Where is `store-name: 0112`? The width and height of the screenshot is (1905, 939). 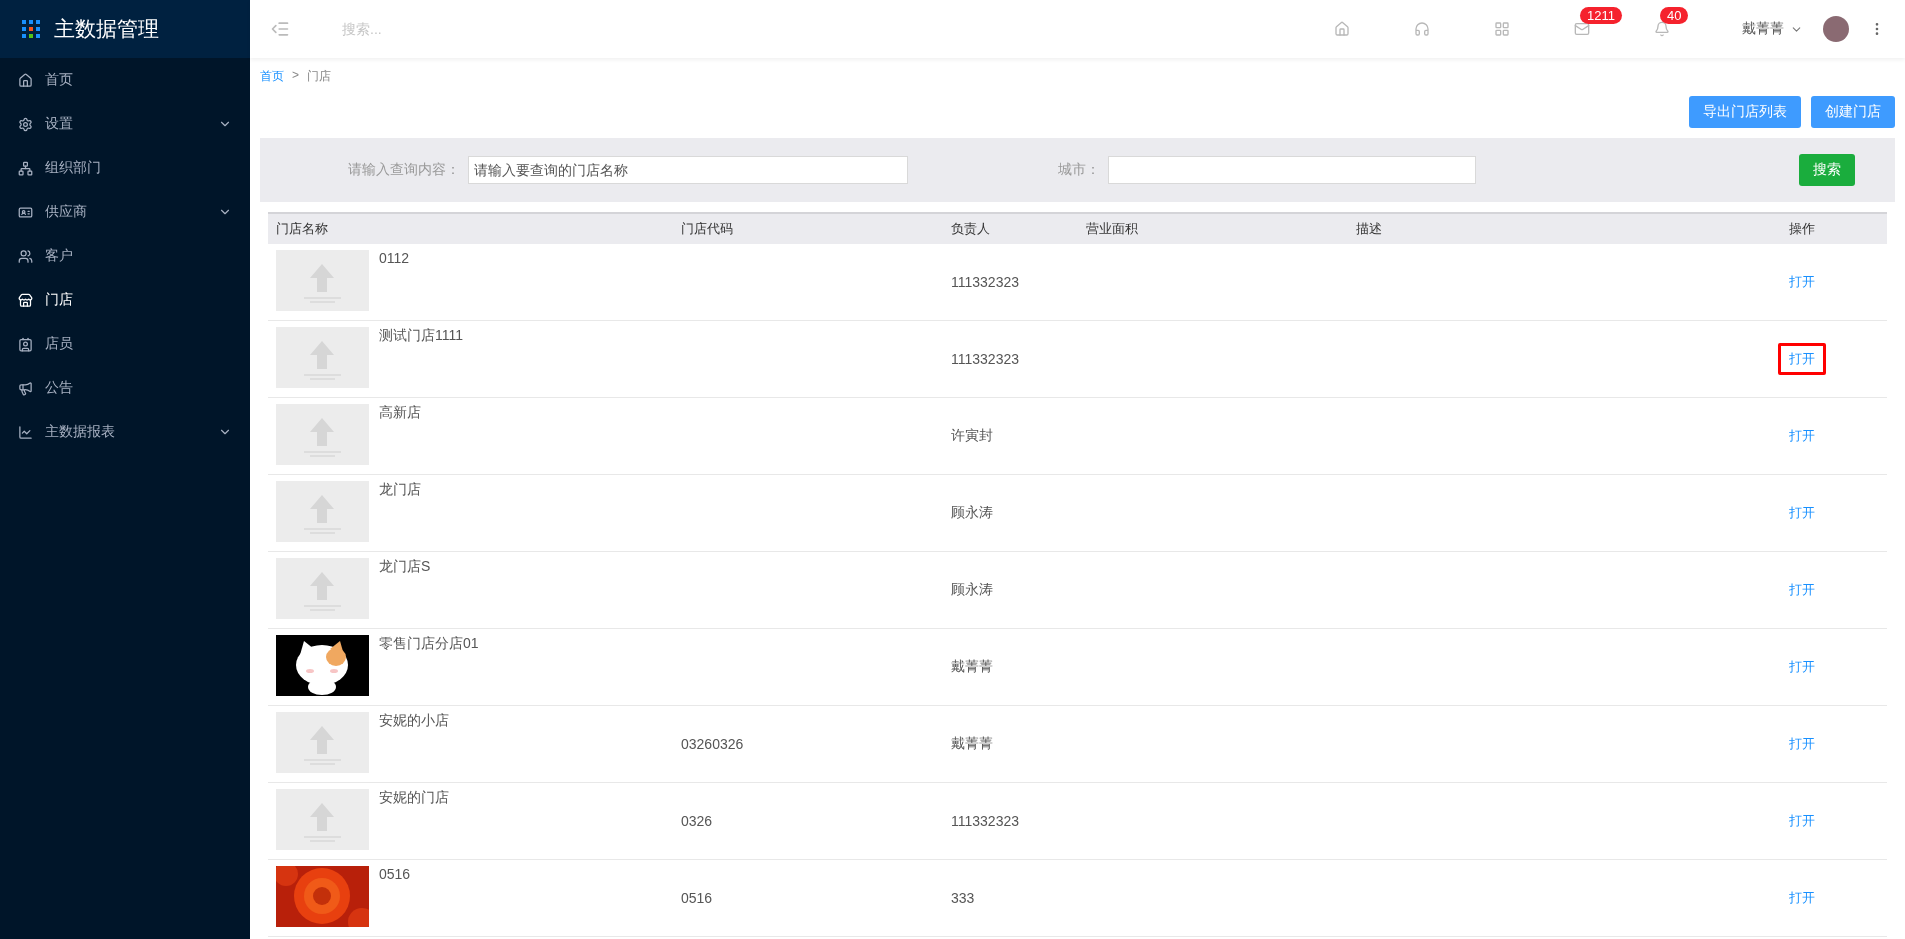
store-name: 0112 is located at coordinates (394, 258).